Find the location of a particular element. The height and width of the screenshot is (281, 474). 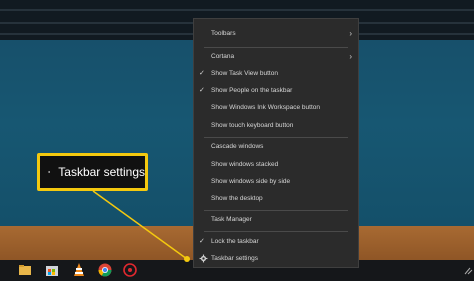

menu-item-label: Show windows stacked is located at coordinates (245, 164).